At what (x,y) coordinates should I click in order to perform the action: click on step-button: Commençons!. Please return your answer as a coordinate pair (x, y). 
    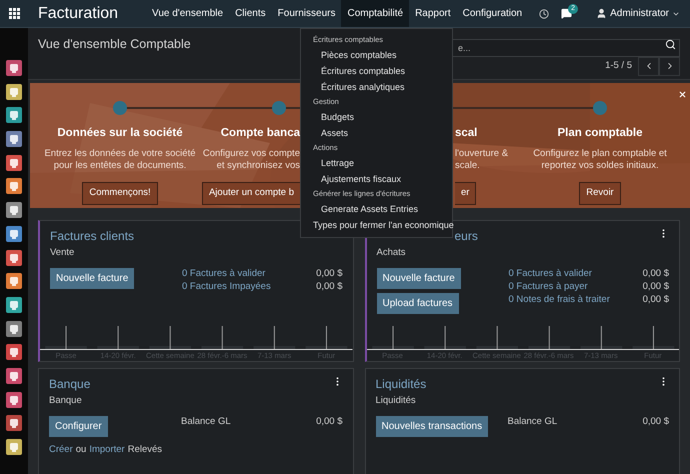
    Looking at the image, I should click on (120, 193).